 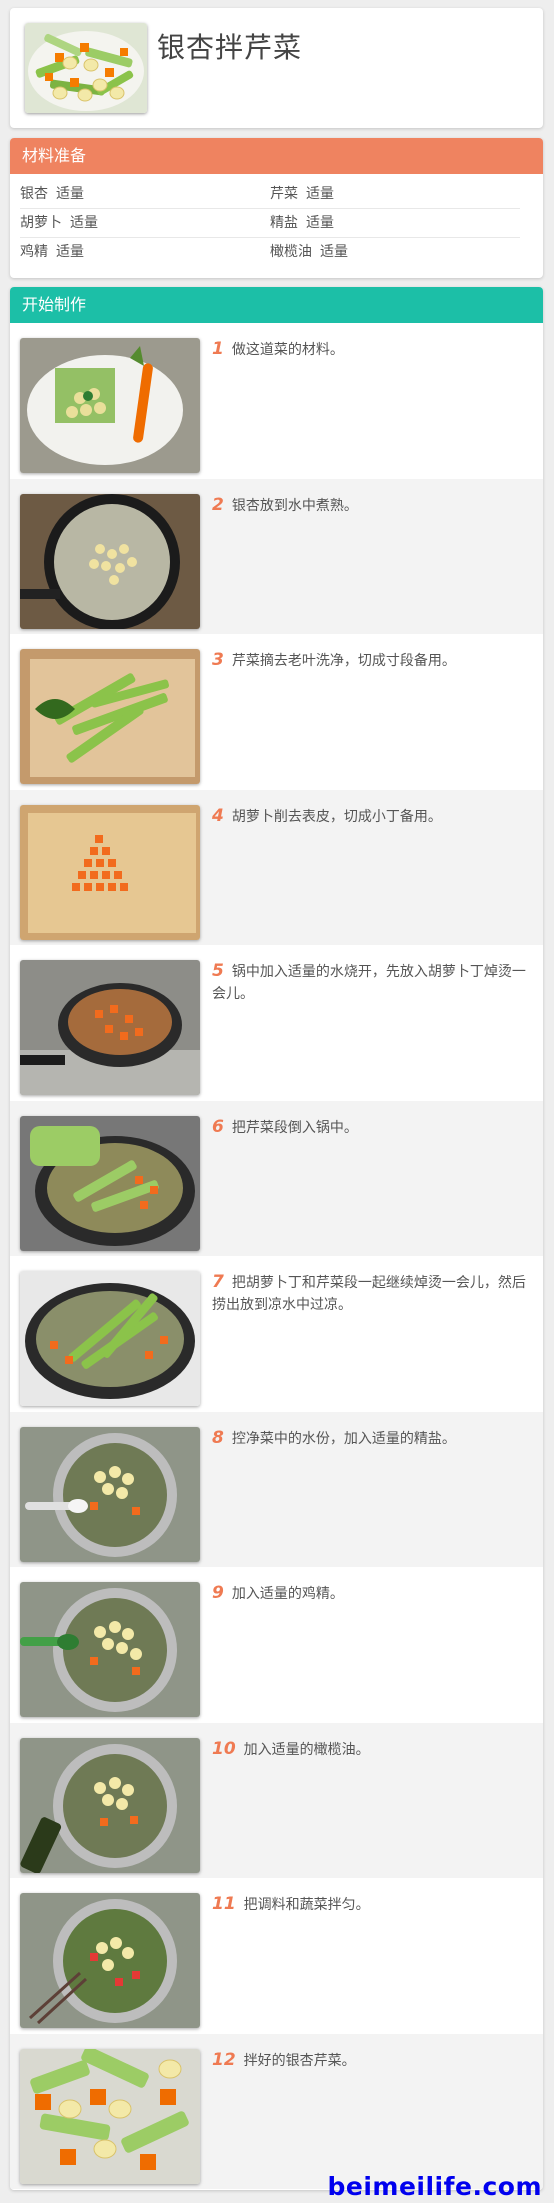 I want to click on step-description: 芹菜摘去老叶洗净，切成寸段备用。, so click(x=343, y=661).